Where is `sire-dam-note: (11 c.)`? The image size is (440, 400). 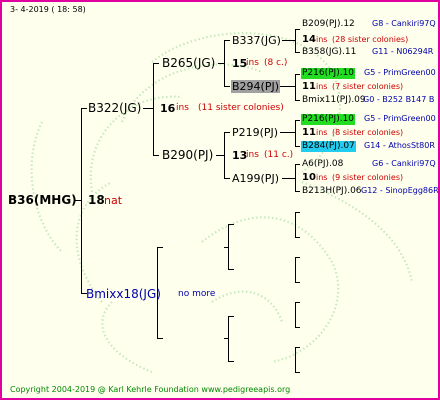 sire-dam-note: (11 c.) is located at coordinates (279, 155).